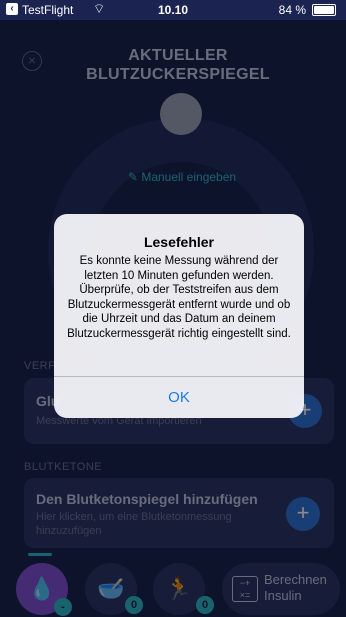 The width and height of the screenshot is (346, 617). Describe the element at coordinates (324, 10) in the screenshot. I see `battery-icon` at that location.